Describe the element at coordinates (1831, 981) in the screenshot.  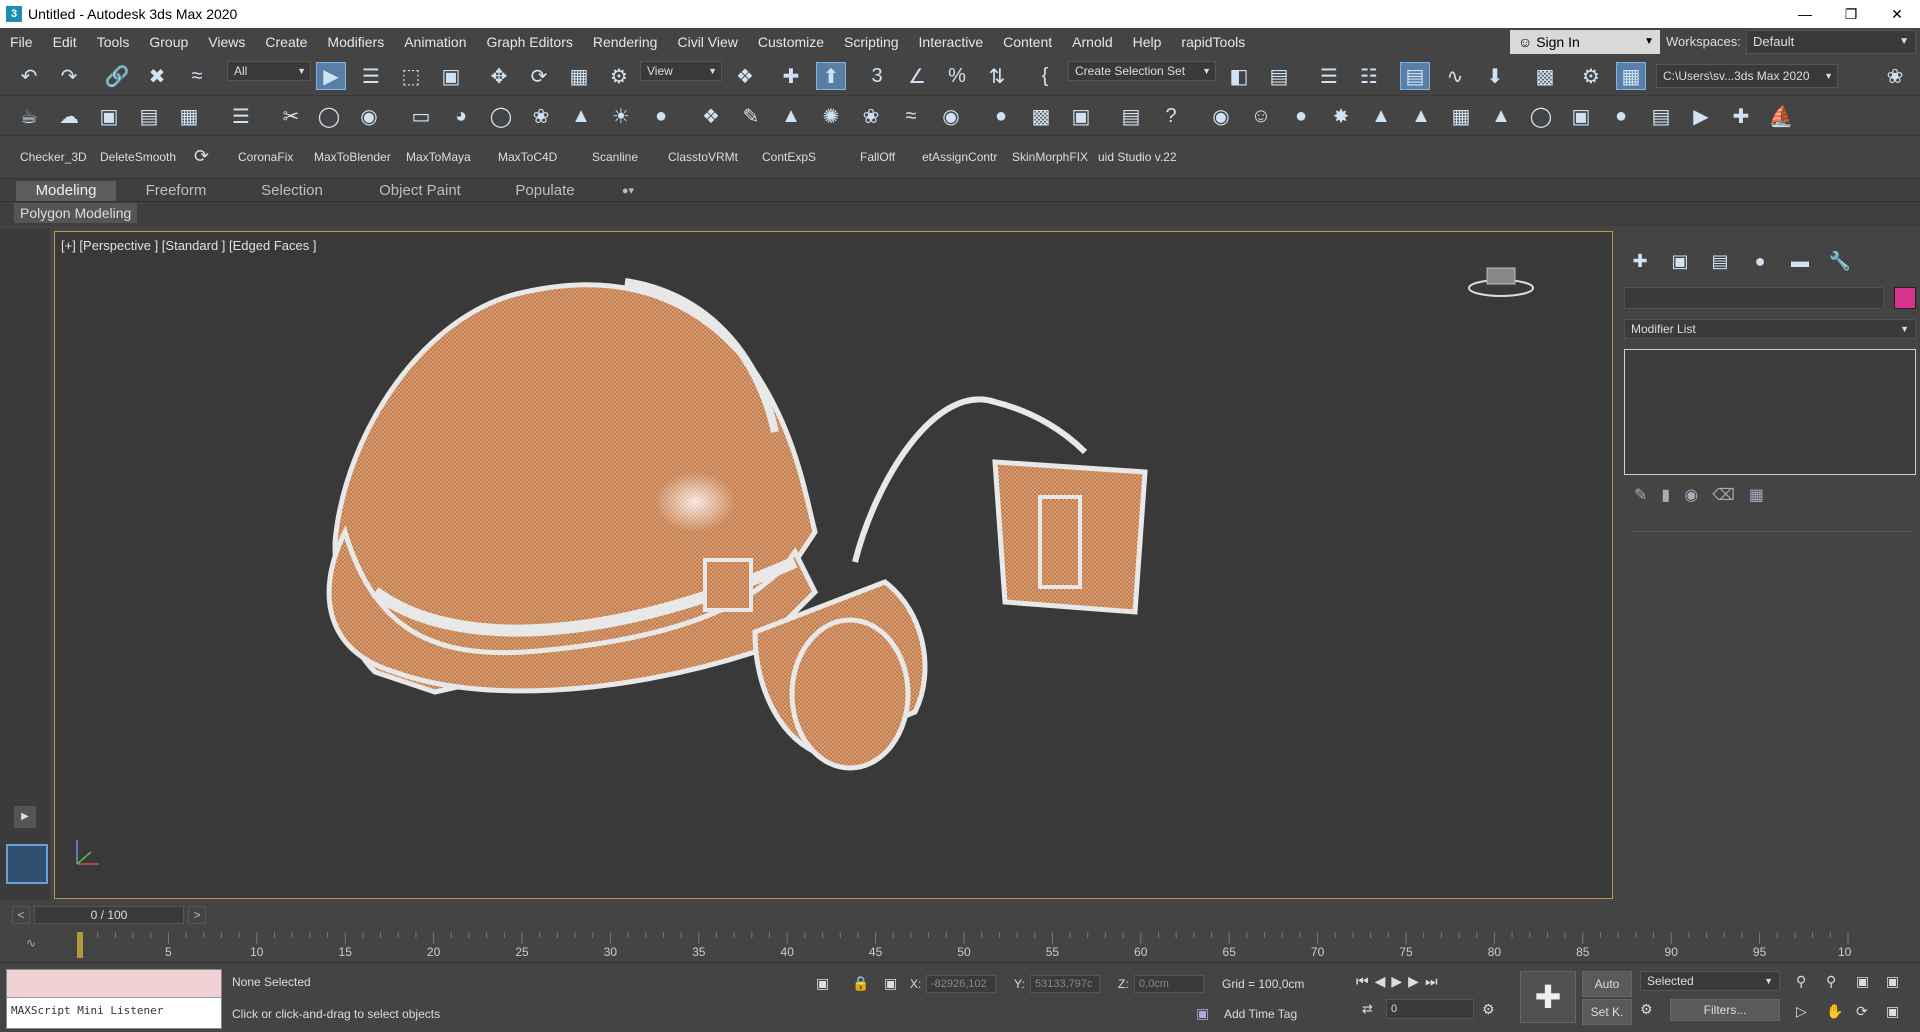
I see `zoom-all-icon: ⚲` at that location.